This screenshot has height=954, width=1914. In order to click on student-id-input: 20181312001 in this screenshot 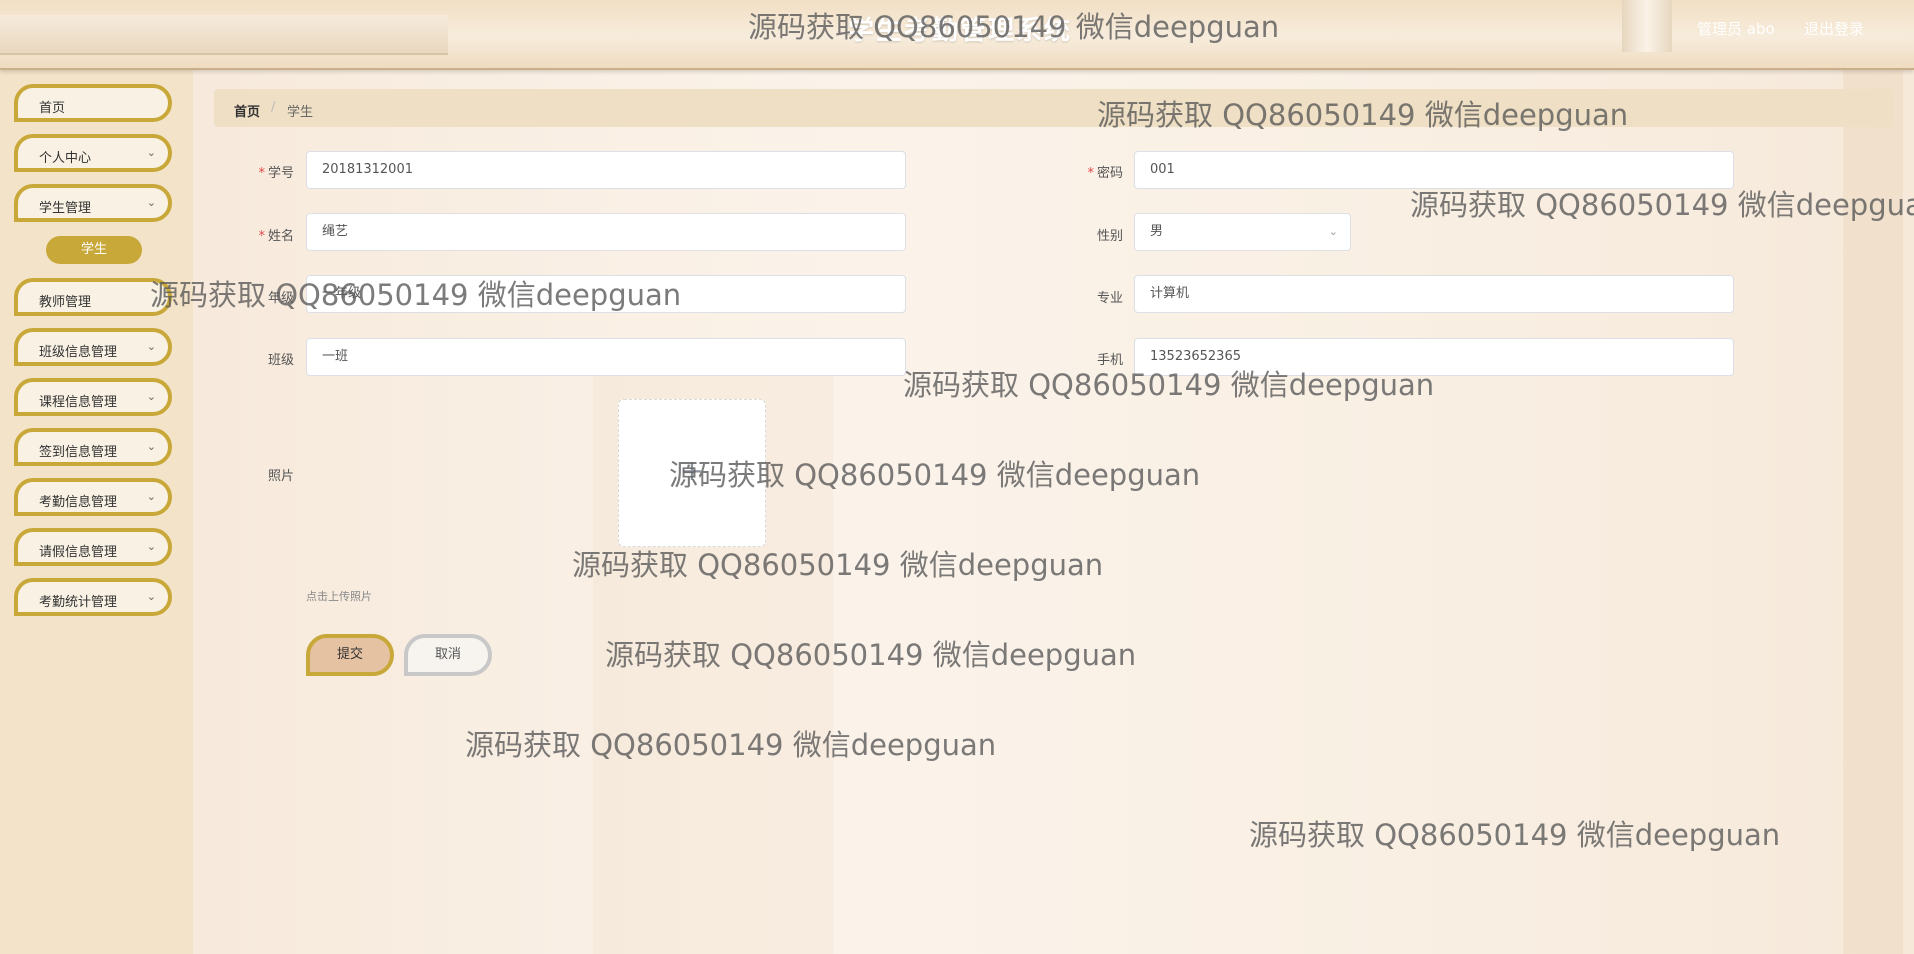, I will do `click(606, 170)`.